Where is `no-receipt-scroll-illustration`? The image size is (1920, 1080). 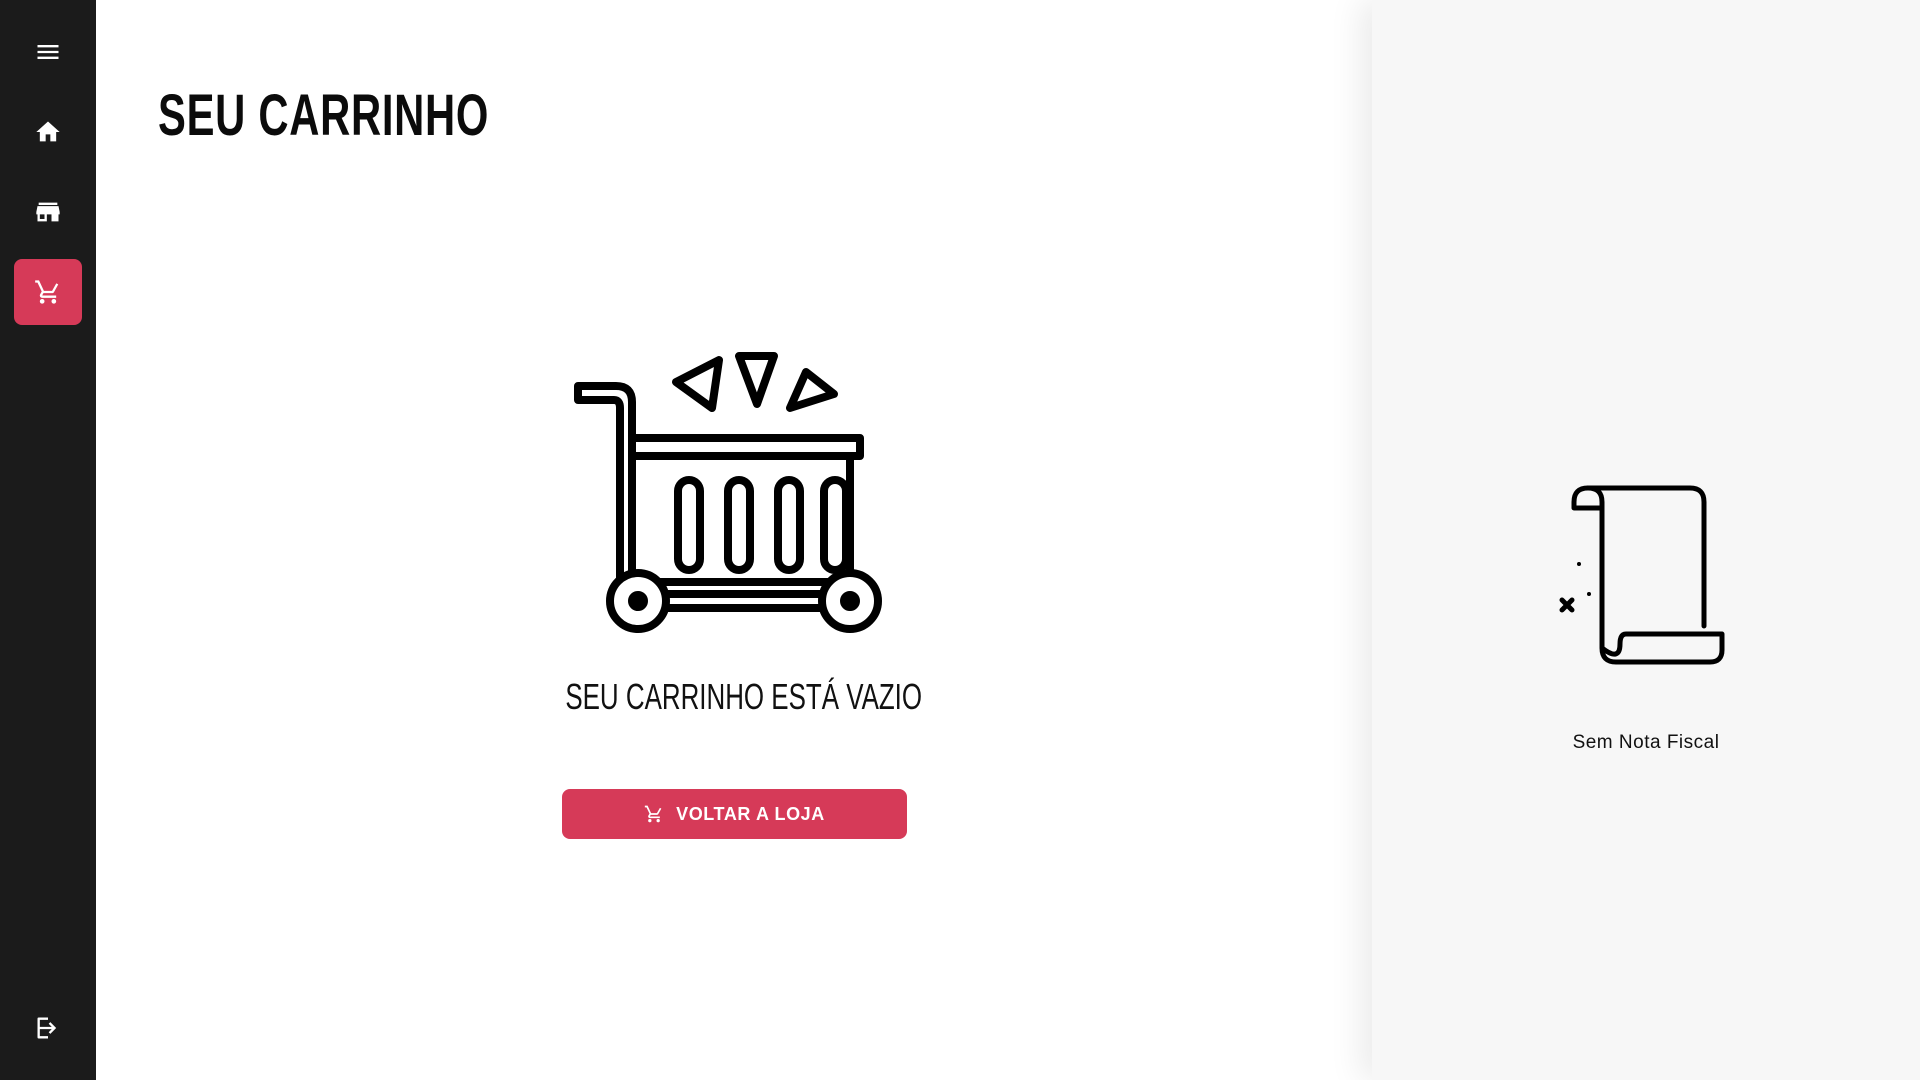
no-receipt-scroll-illustration is located at coordinates (1642, 575).